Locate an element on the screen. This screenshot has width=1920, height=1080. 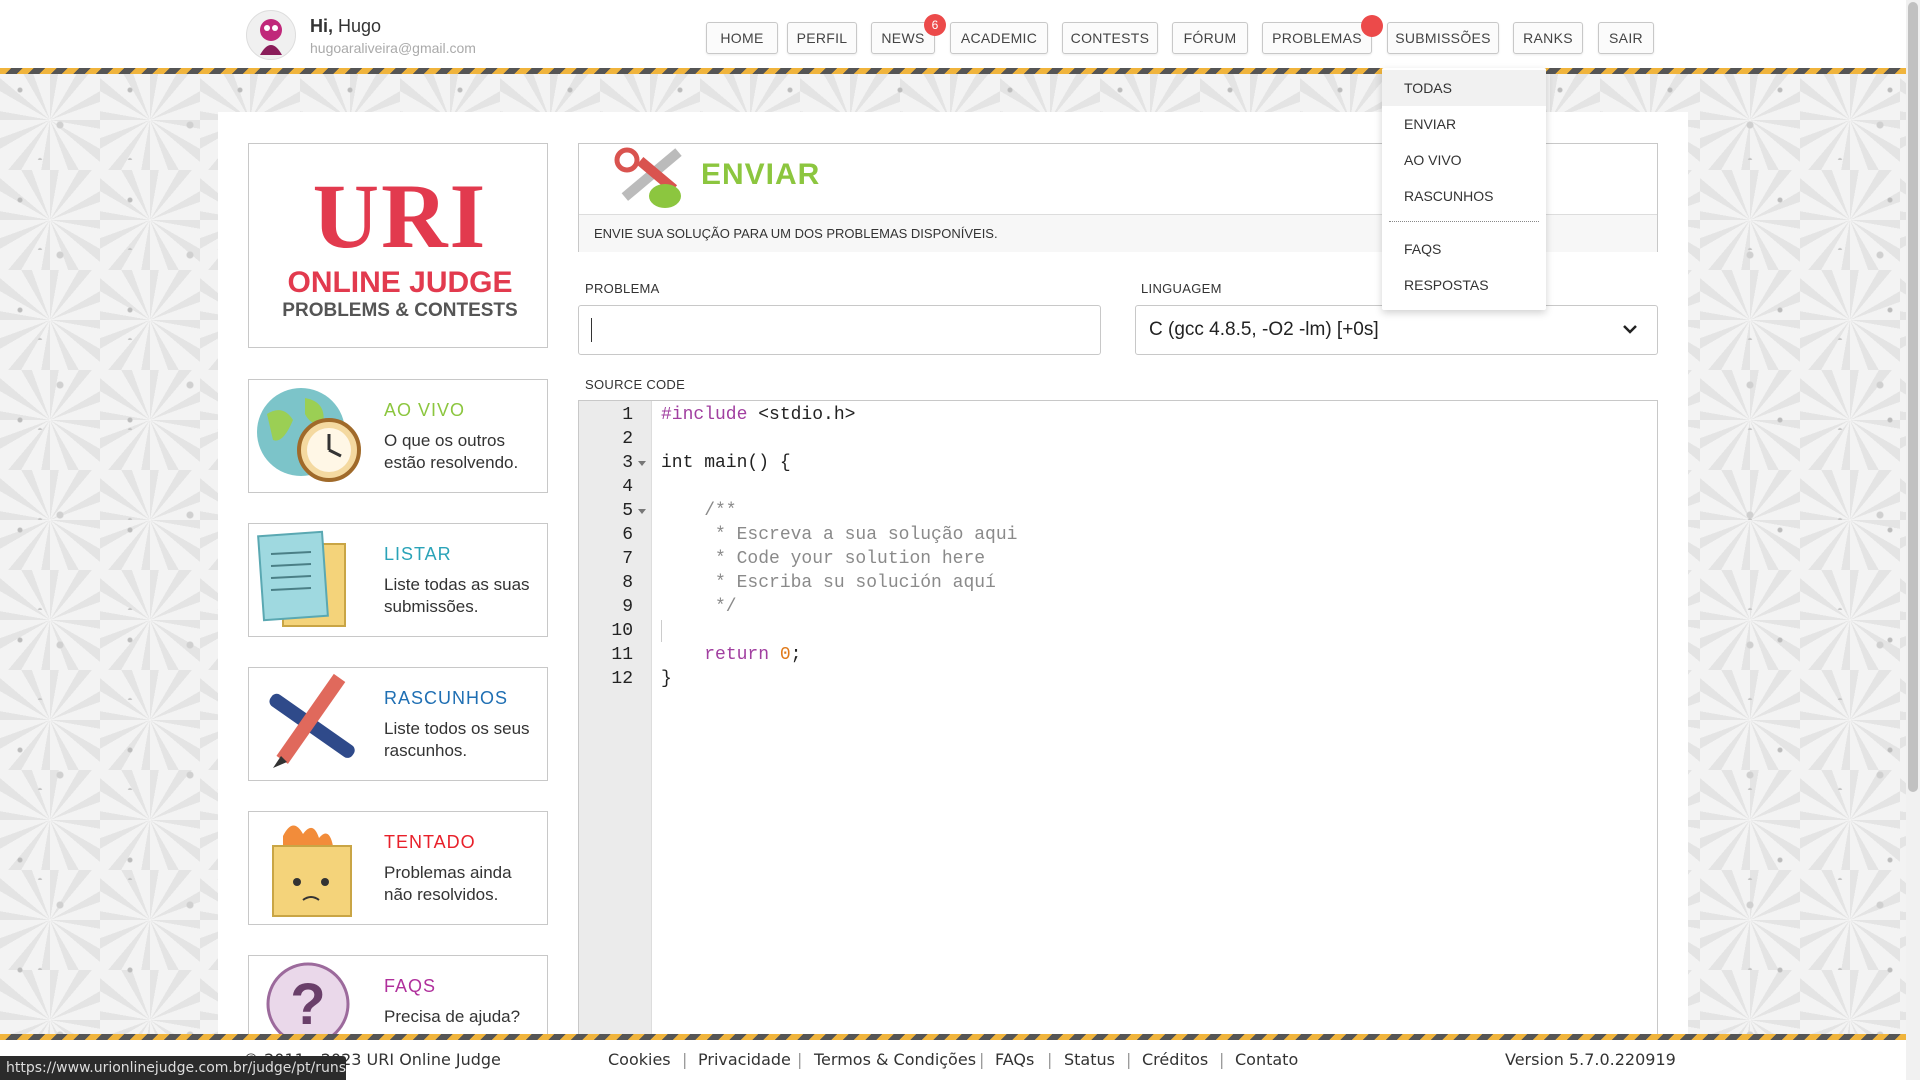
sidebar-title-faqs: FAQS is located at coordinates (410, 986).